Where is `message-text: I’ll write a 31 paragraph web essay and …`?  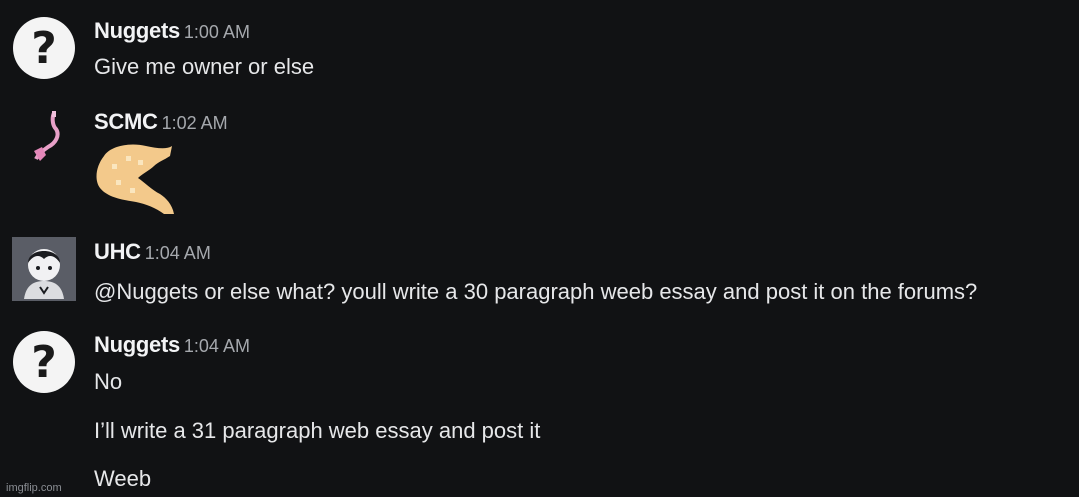 message-text: I’ll write a 31 paragraph web essay and … is located at coordinates (317, 430).